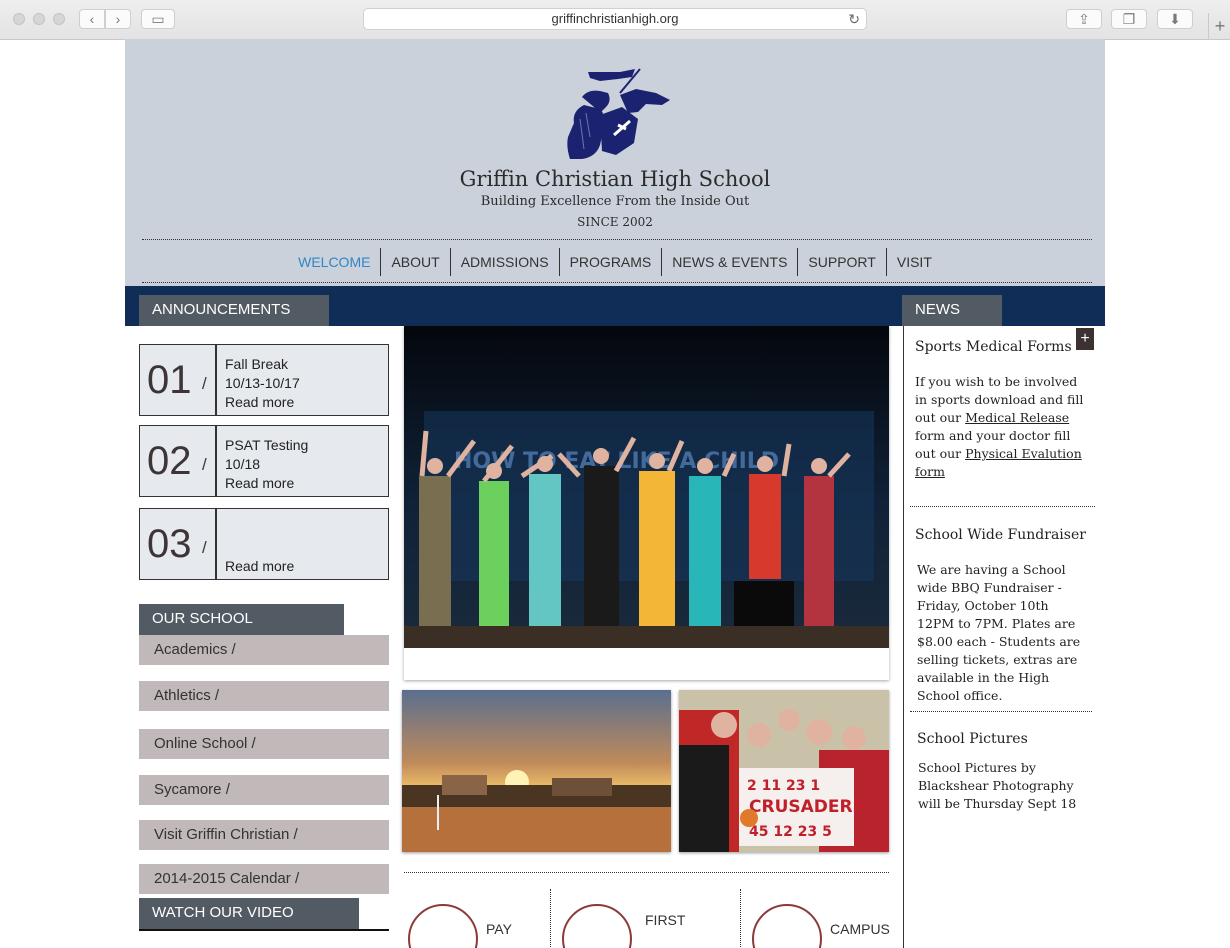 The height and width of the screenshot is (948, 1230). I want to click on campus-sunset-image, so click(536, 771).